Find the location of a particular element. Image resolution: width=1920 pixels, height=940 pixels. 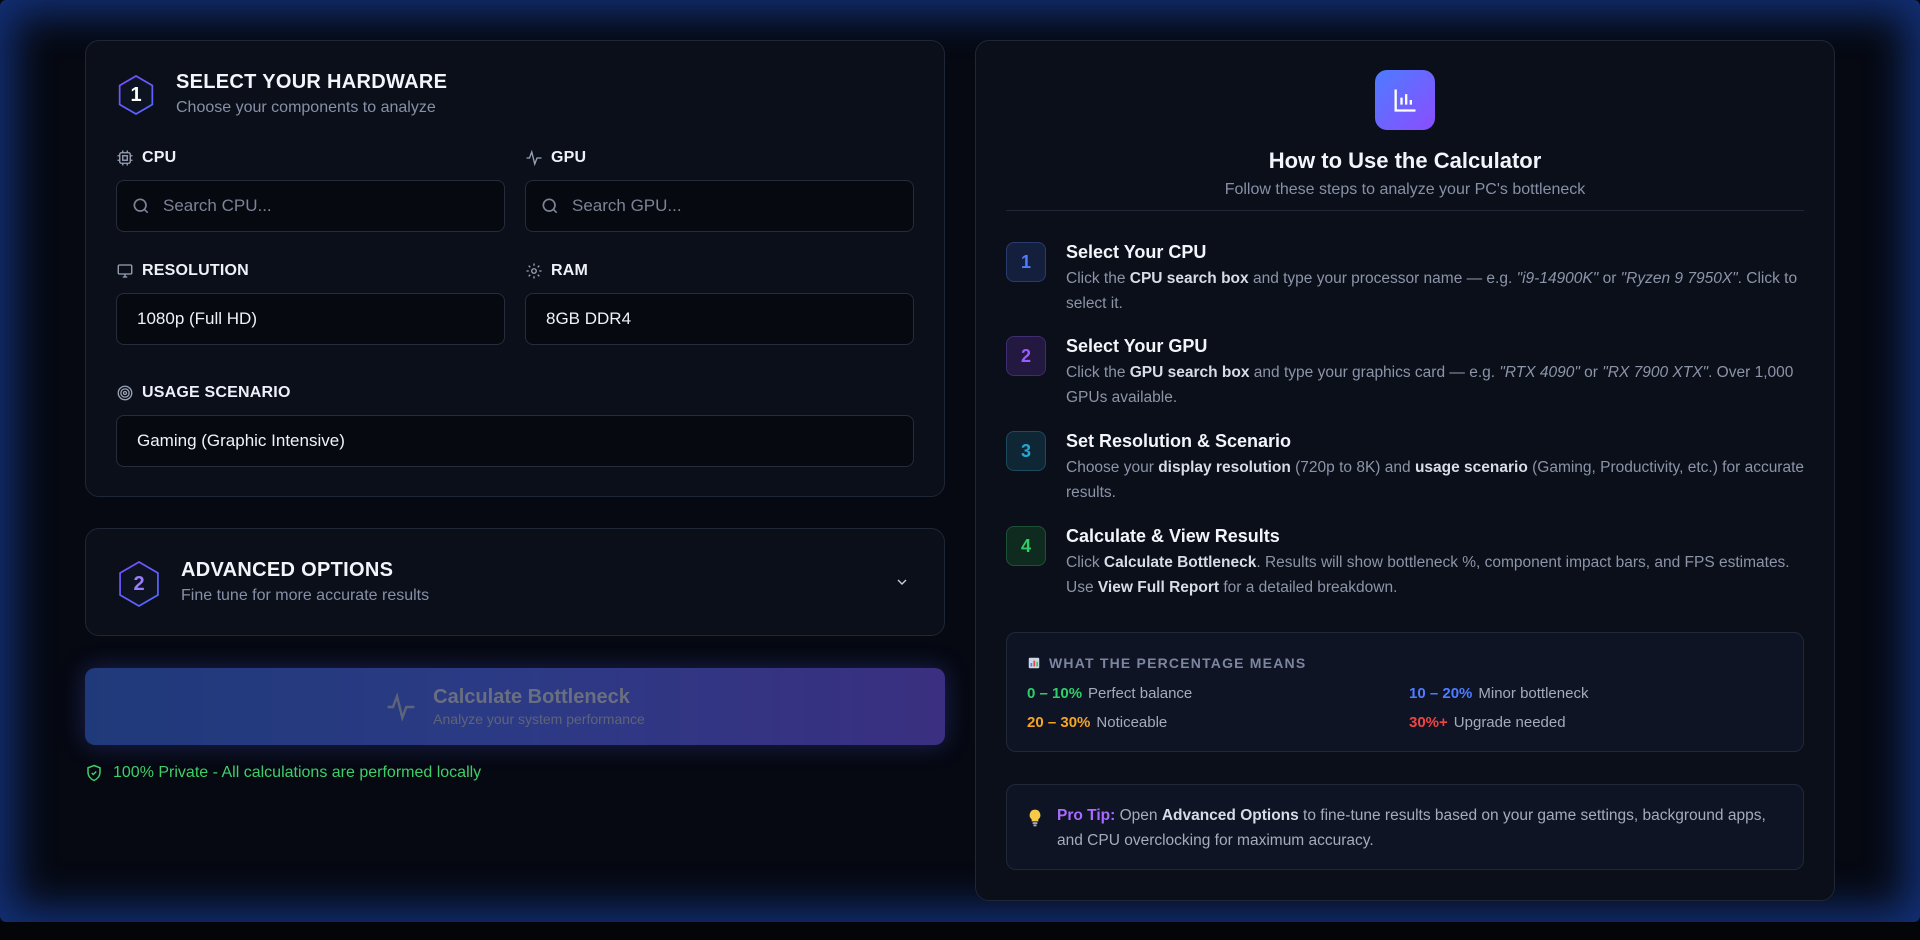

step-2-bold: GPU search box is located at coordinates (1189, 372).